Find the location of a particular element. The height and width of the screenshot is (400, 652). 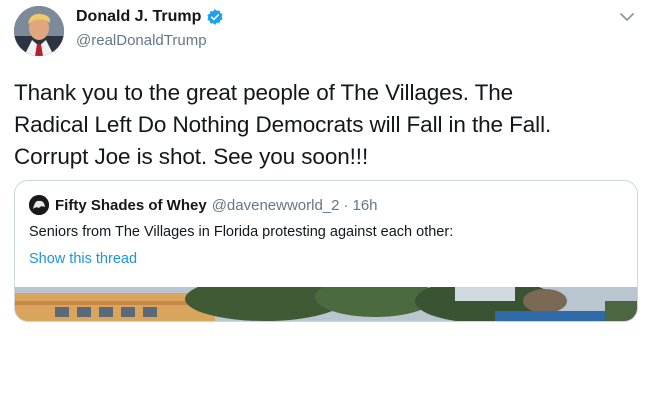

avatar-image is located at coordinates (39, 31).